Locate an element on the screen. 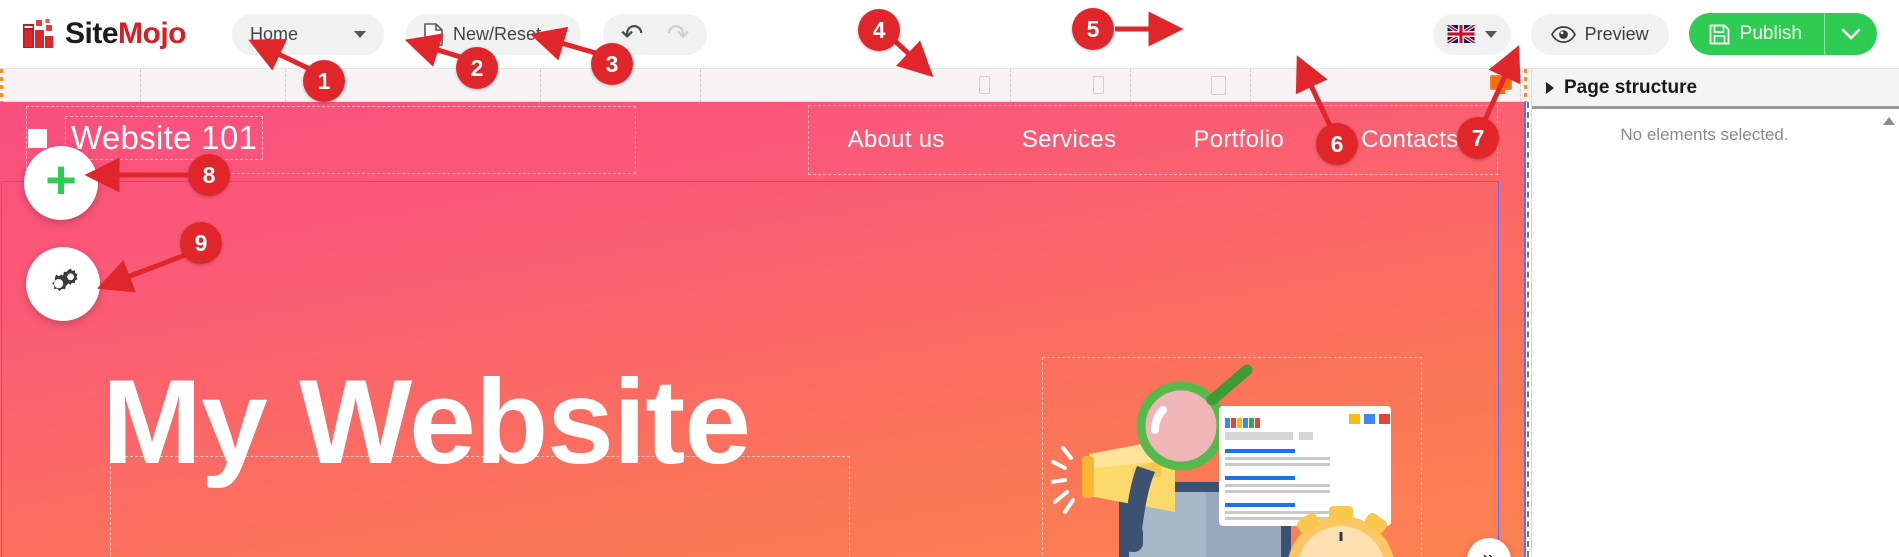 Image resolution: width=1899 pixels, height=557 pixels. ruler-active-edge-left is located at coordinates (1, 85).